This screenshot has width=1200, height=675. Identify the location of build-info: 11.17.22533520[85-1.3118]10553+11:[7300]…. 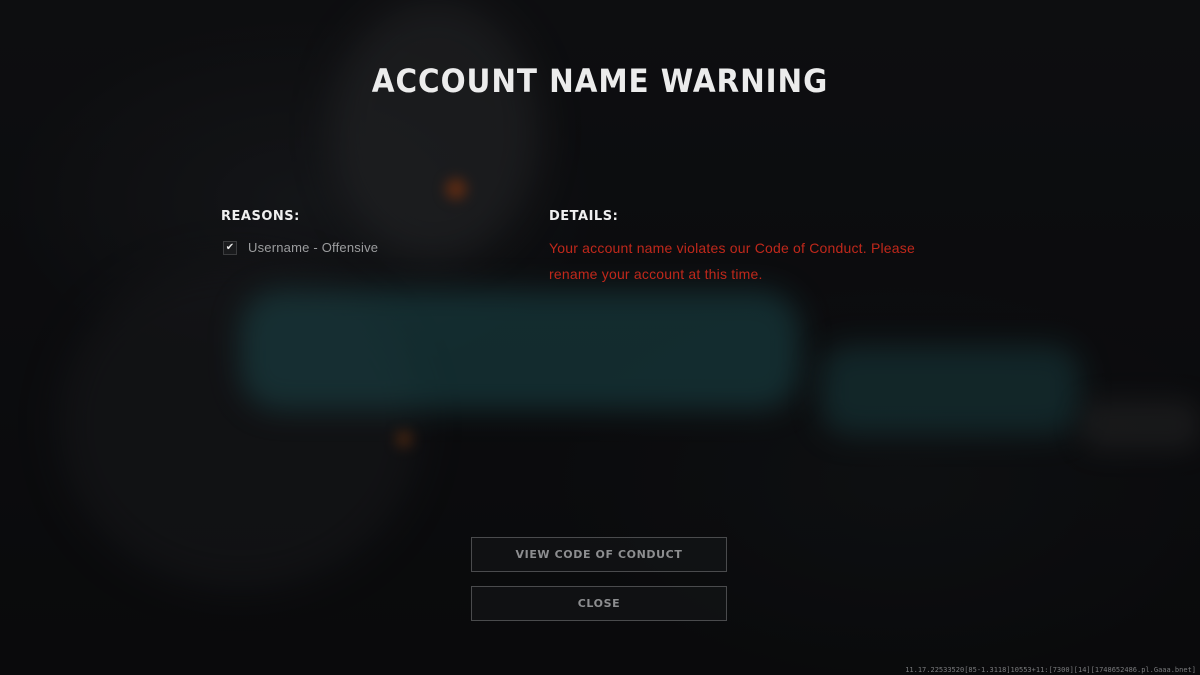
(1050, 670).